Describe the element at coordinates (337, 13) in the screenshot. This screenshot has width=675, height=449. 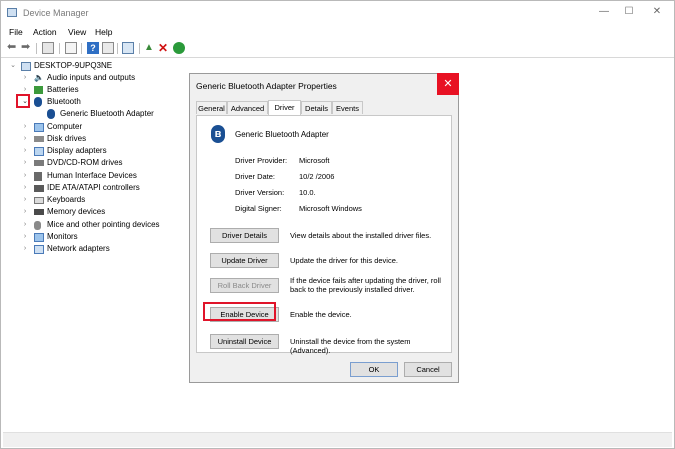
I see `title-bar: Device Manager — ☐ ✕` at that location.